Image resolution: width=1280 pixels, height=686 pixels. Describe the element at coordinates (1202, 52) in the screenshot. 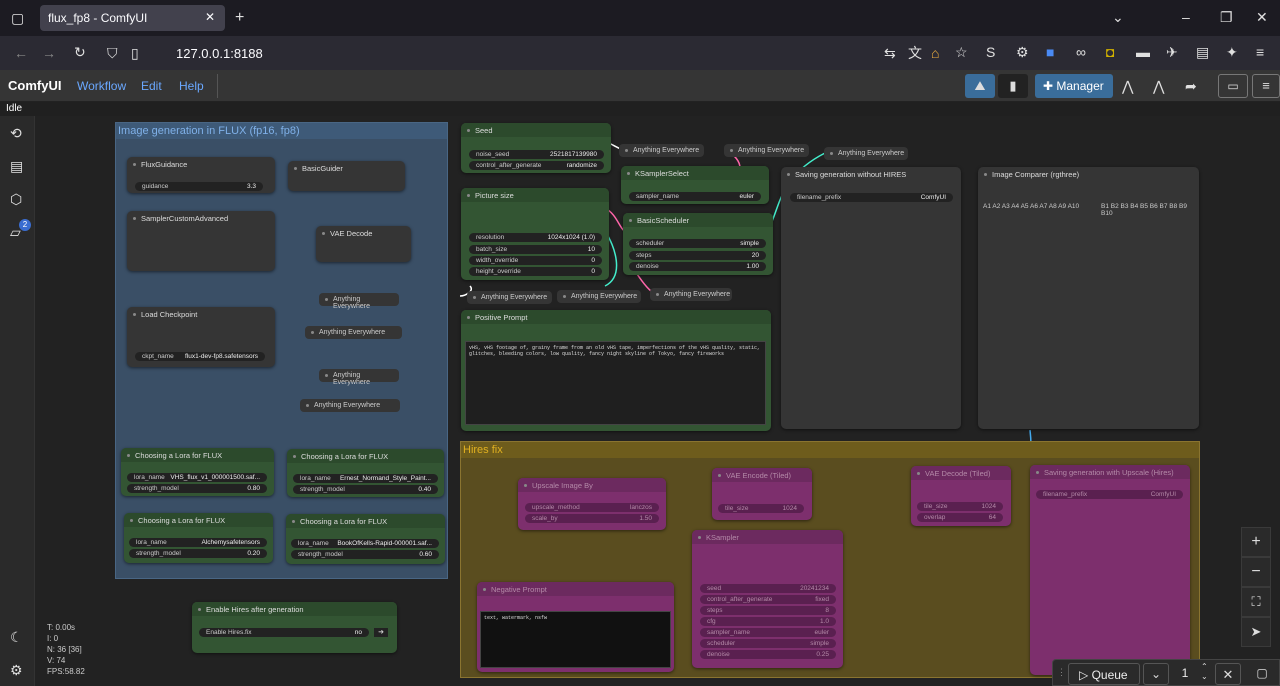

I see `reader-icon: ▤` at that location.